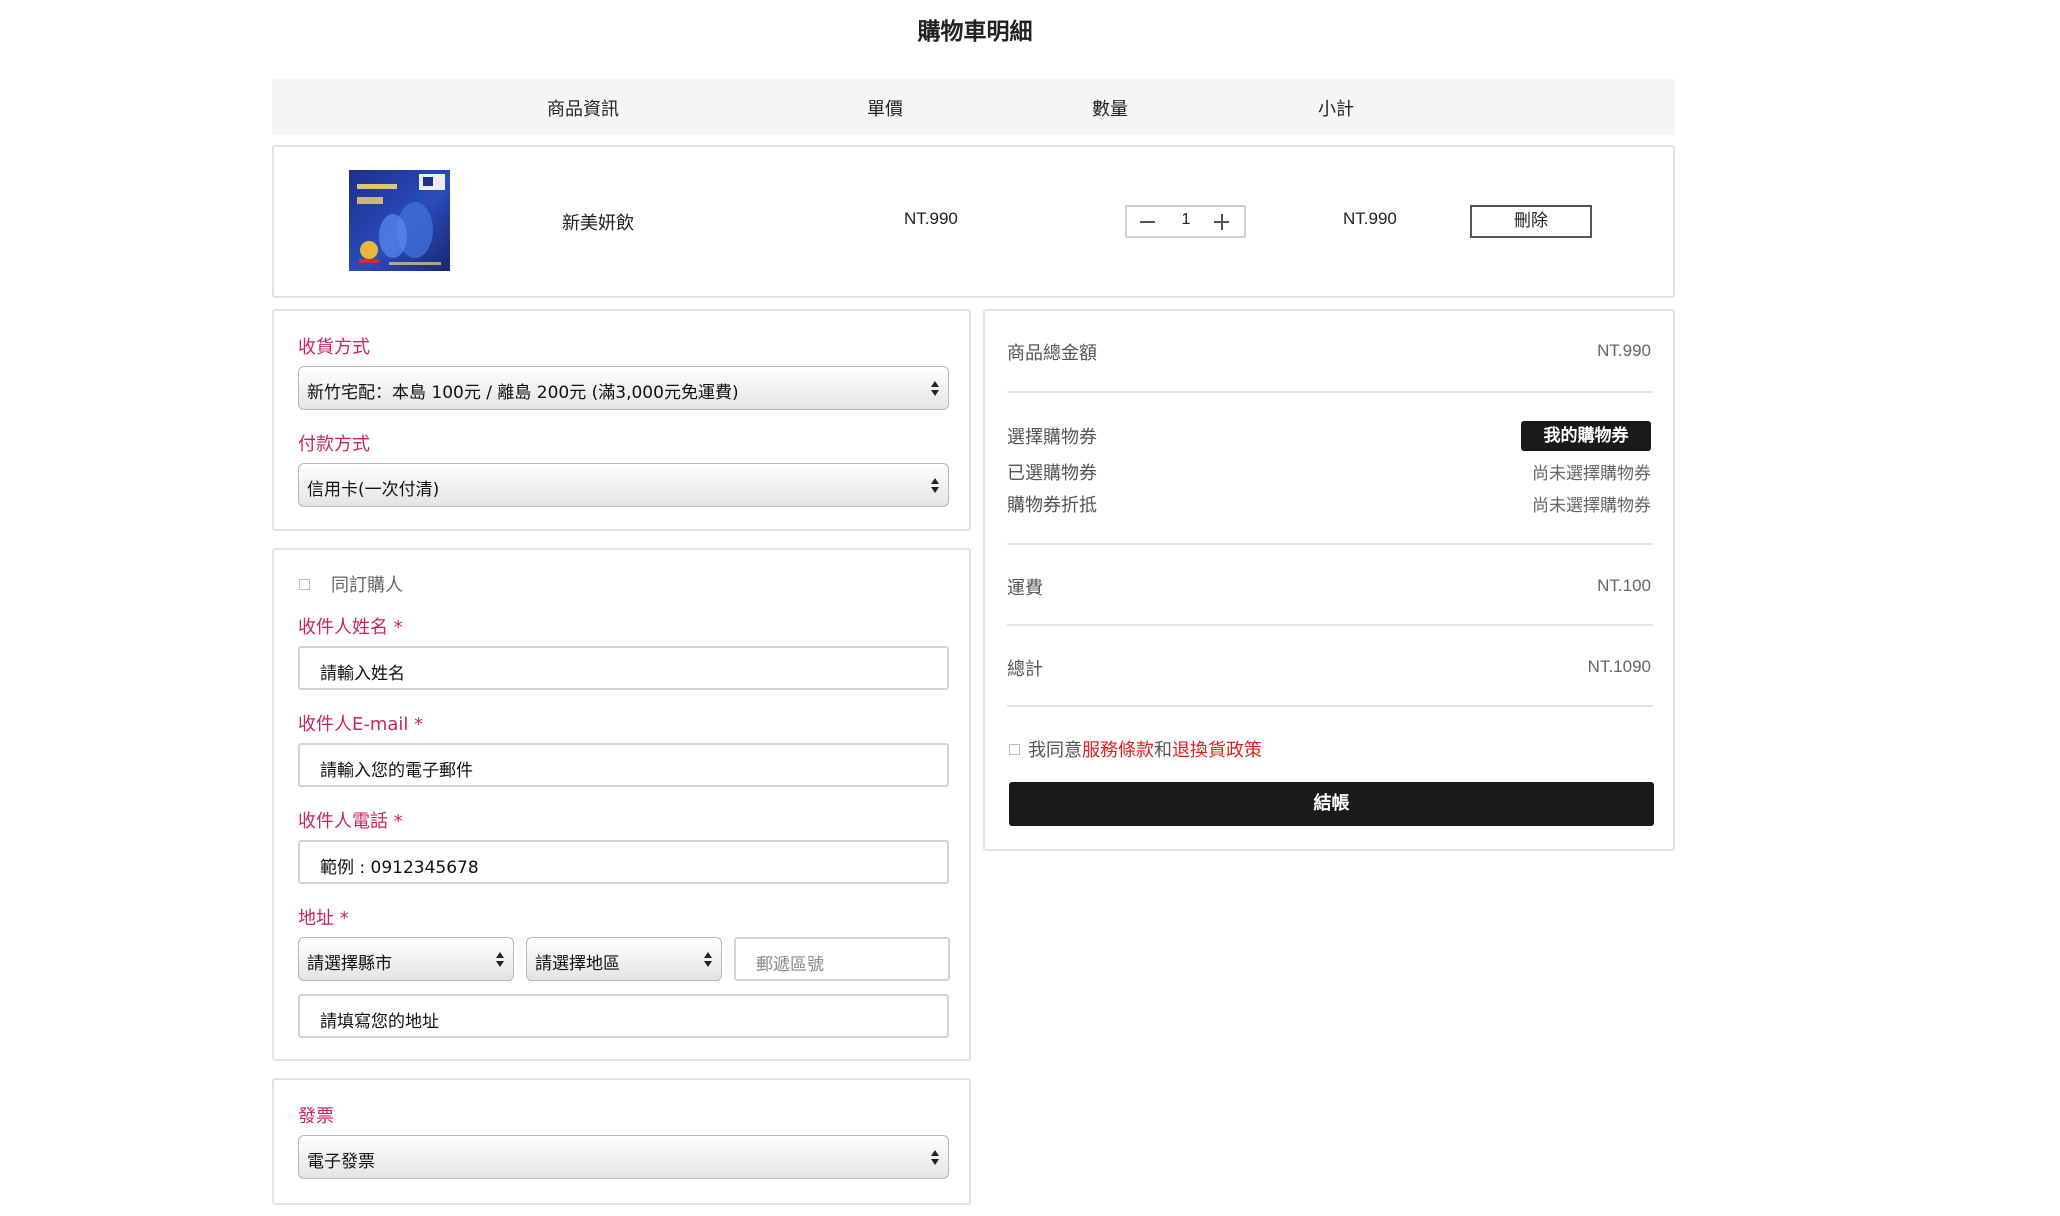  Describe the element at coordinates (973, 107) in the screenshot. I see `cart-table-header: 商品資訊 單價 數量 小計` at that location.